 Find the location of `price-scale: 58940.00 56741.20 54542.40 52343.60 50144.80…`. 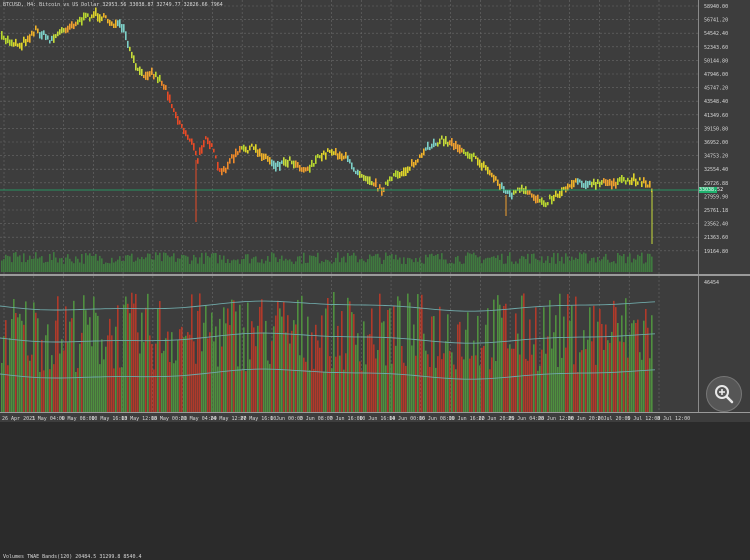

price-scale: 58940.00 56741.20 54542.40 52343.60 50144.80… is located at coordinates (724, 137).